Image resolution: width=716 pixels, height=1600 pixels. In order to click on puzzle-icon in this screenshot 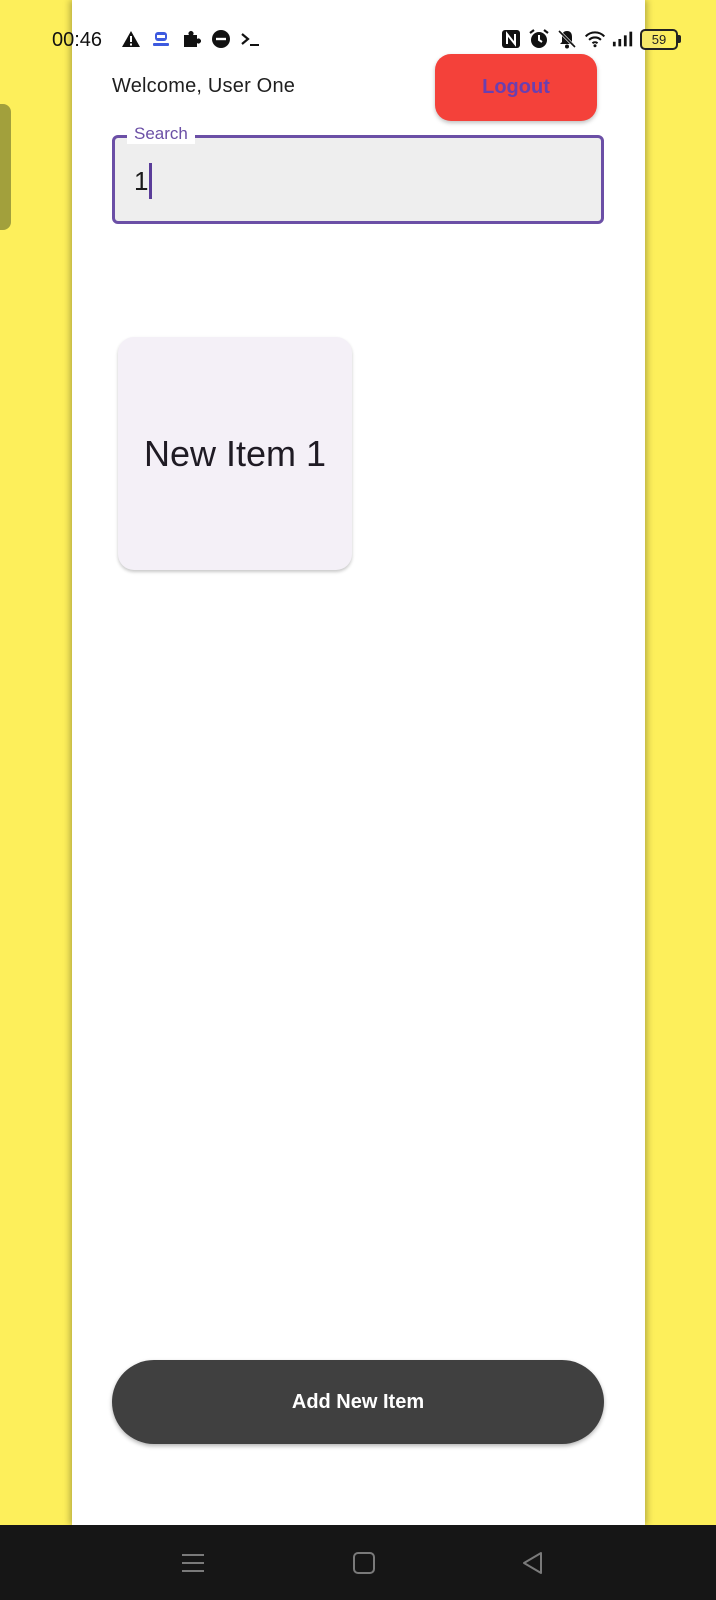, I will do `click(191, 39)`.